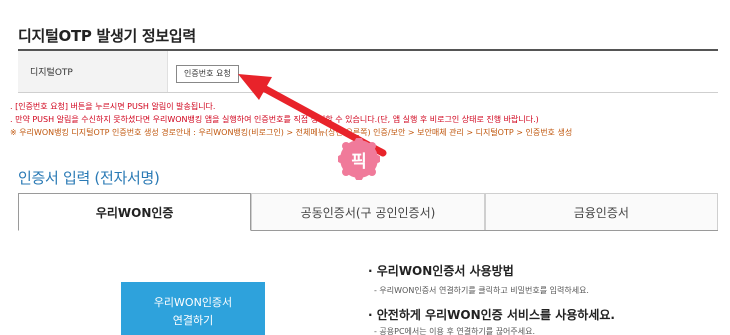 The height and width of the screenshot is (335, 730). Describe the element at coordinates (207, 74) in the screenshot. I see `request-auth-code-button: 인증번호 요청` at that location.